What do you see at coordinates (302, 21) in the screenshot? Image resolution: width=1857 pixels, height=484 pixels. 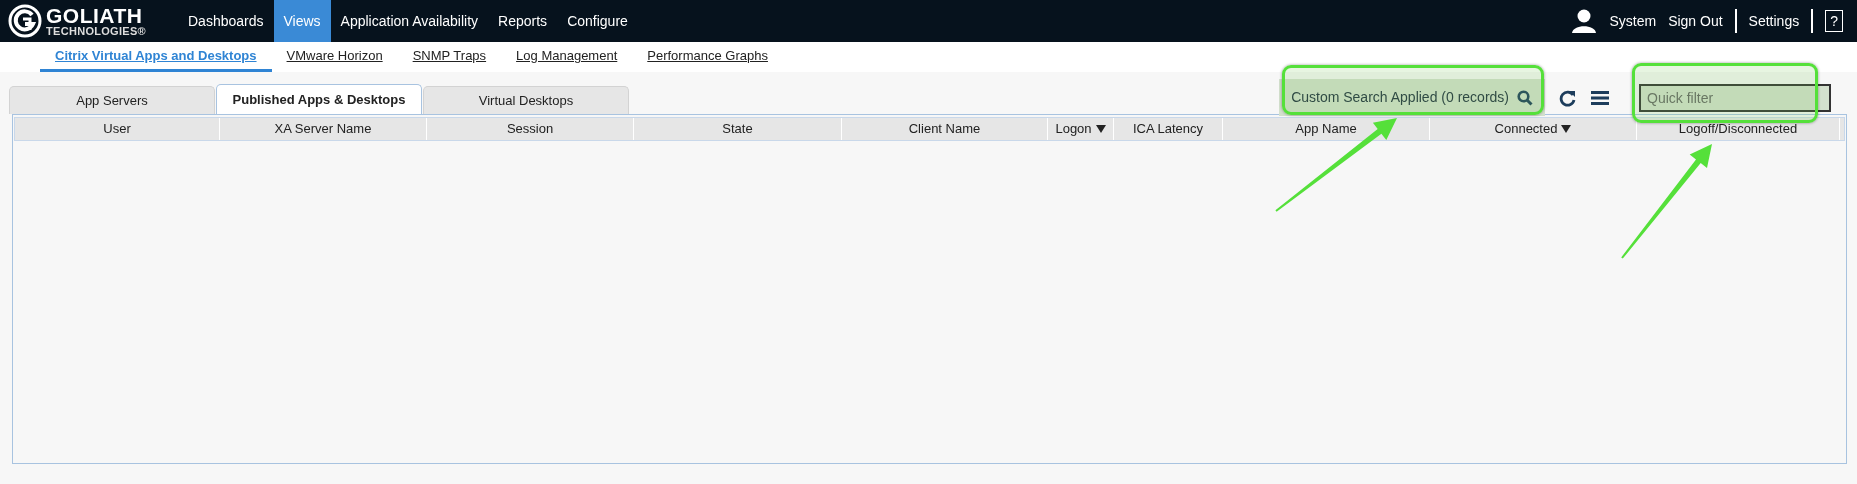 I see `nav-item: Views` at bounding box center [302, 21].